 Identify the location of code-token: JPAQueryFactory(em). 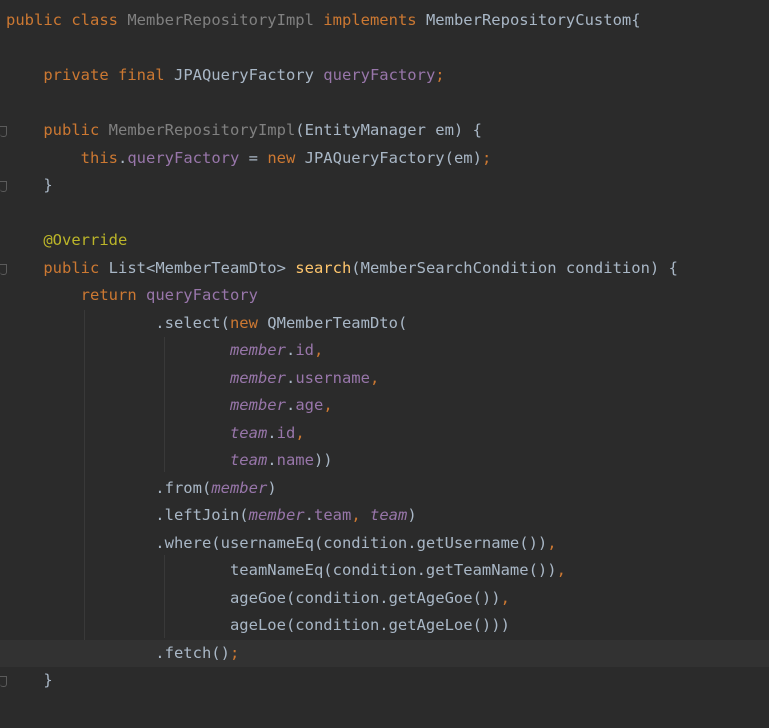
(393, 157).